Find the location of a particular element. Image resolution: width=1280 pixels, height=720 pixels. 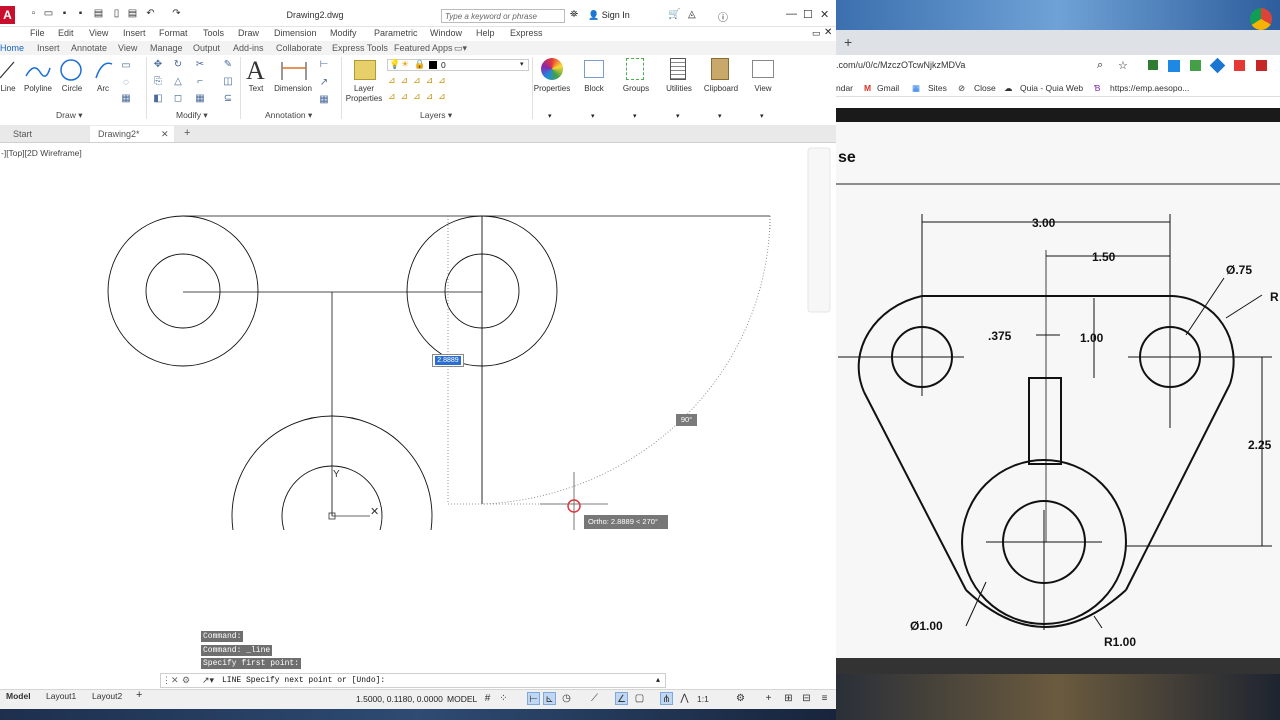

navigation-bar is located at coordinates (819, 230).